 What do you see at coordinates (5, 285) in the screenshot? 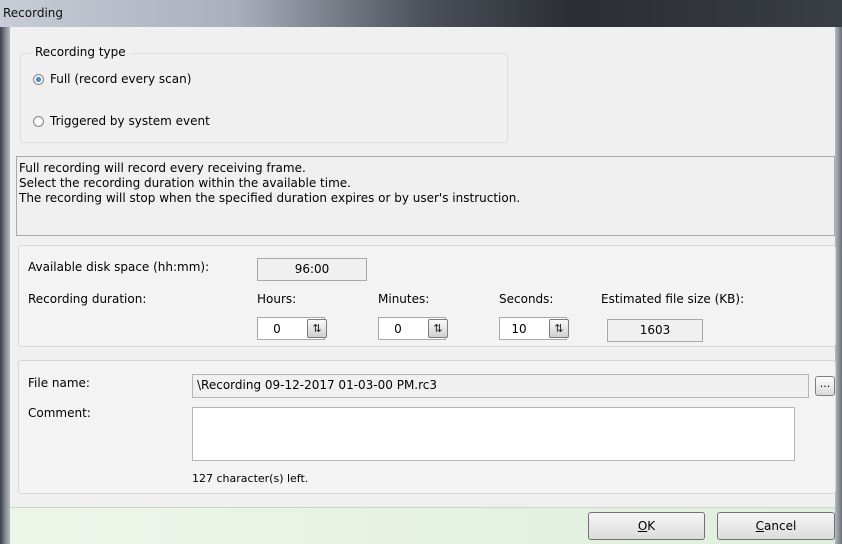
I see `window-frame-left` at bounding box center [5, 285].